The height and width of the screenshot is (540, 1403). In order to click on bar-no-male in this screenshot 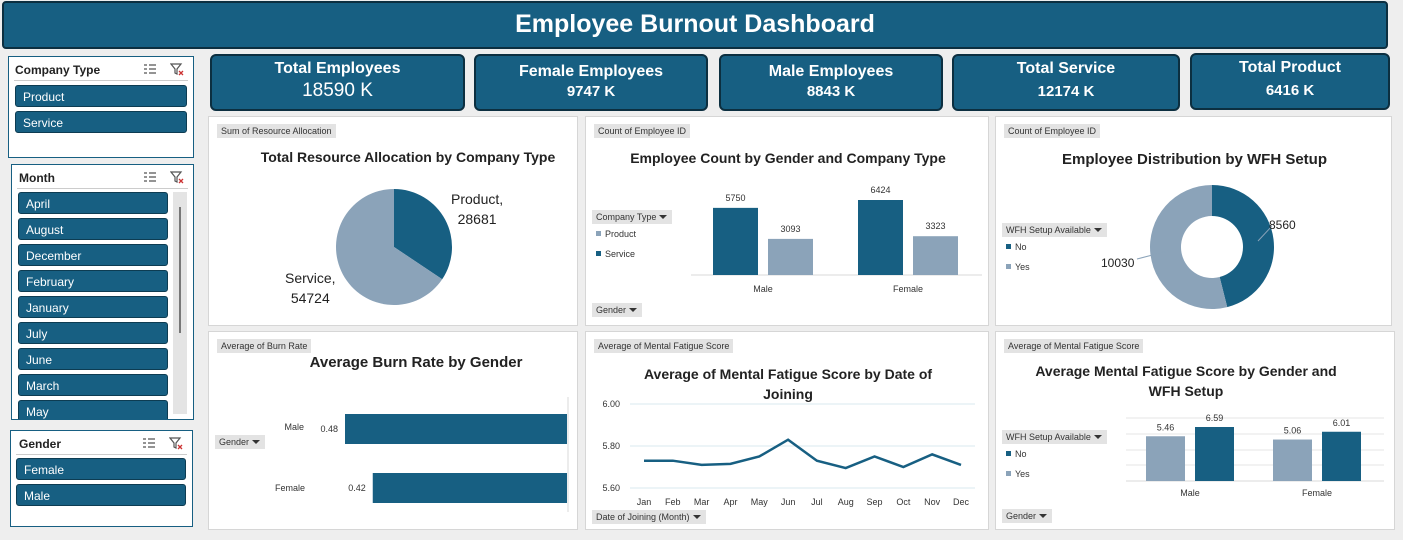, I will do `click(1165, 458)`.